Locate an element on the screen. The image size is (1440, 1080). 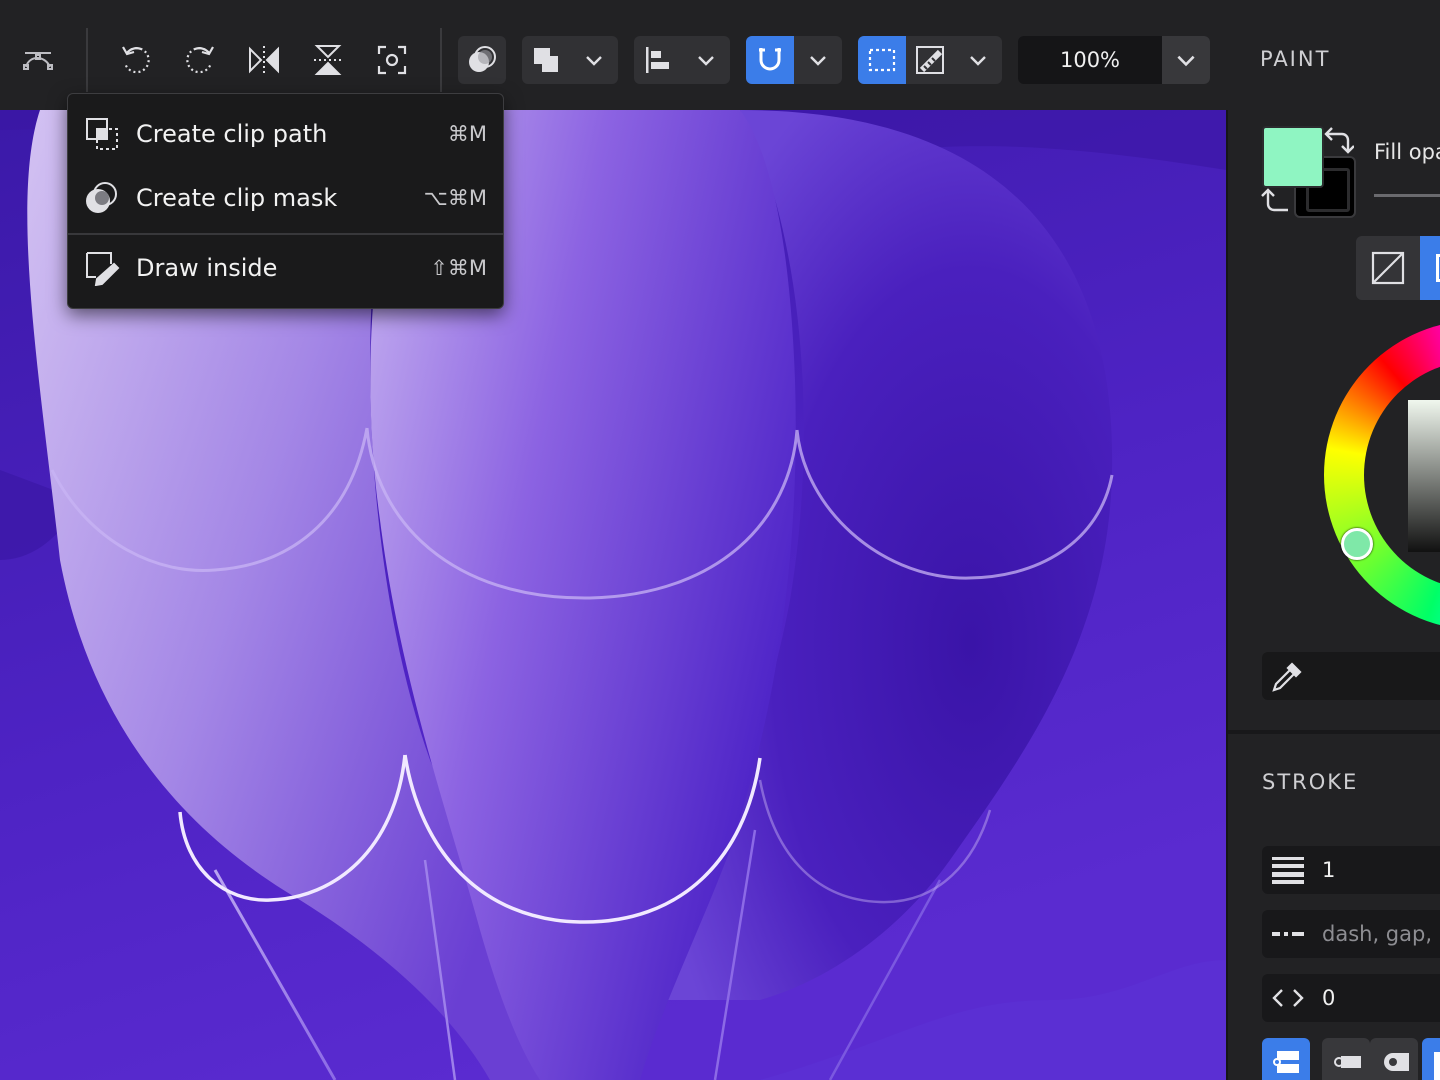
menu-item-label: Draw inside is located at coordinates (207, 268).